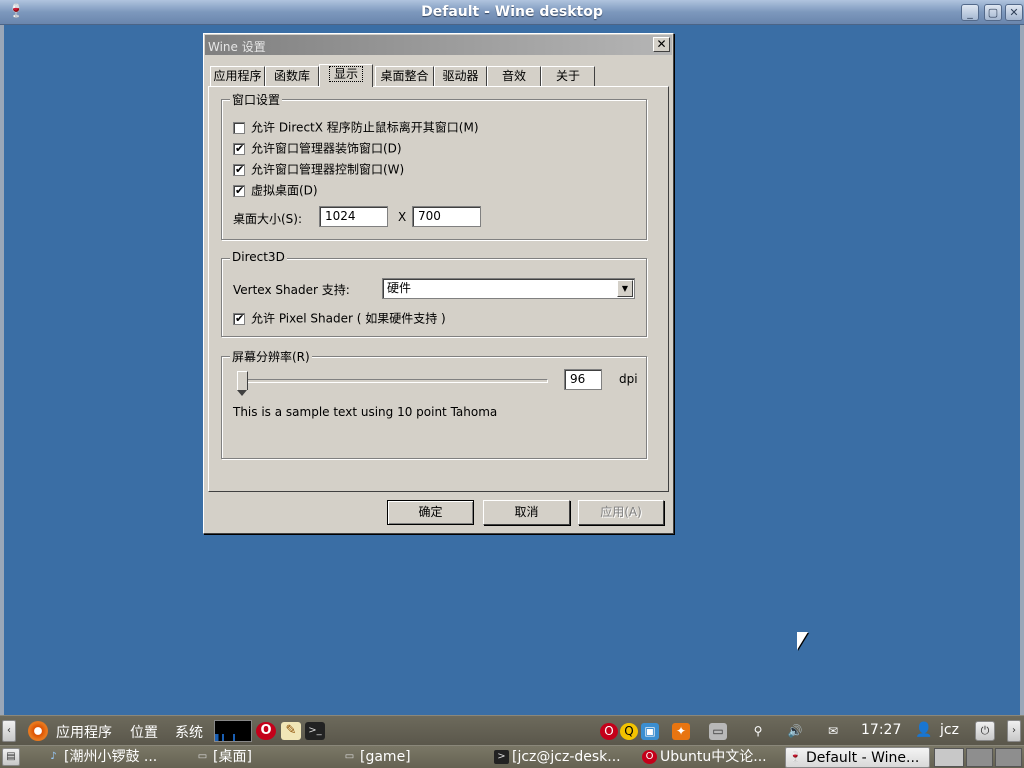 This screenshot has height=768, width=1024. Describe the element at coordinates (239, 191) in the screenshot. I see `virtual-desktop-checkbox` at that location.